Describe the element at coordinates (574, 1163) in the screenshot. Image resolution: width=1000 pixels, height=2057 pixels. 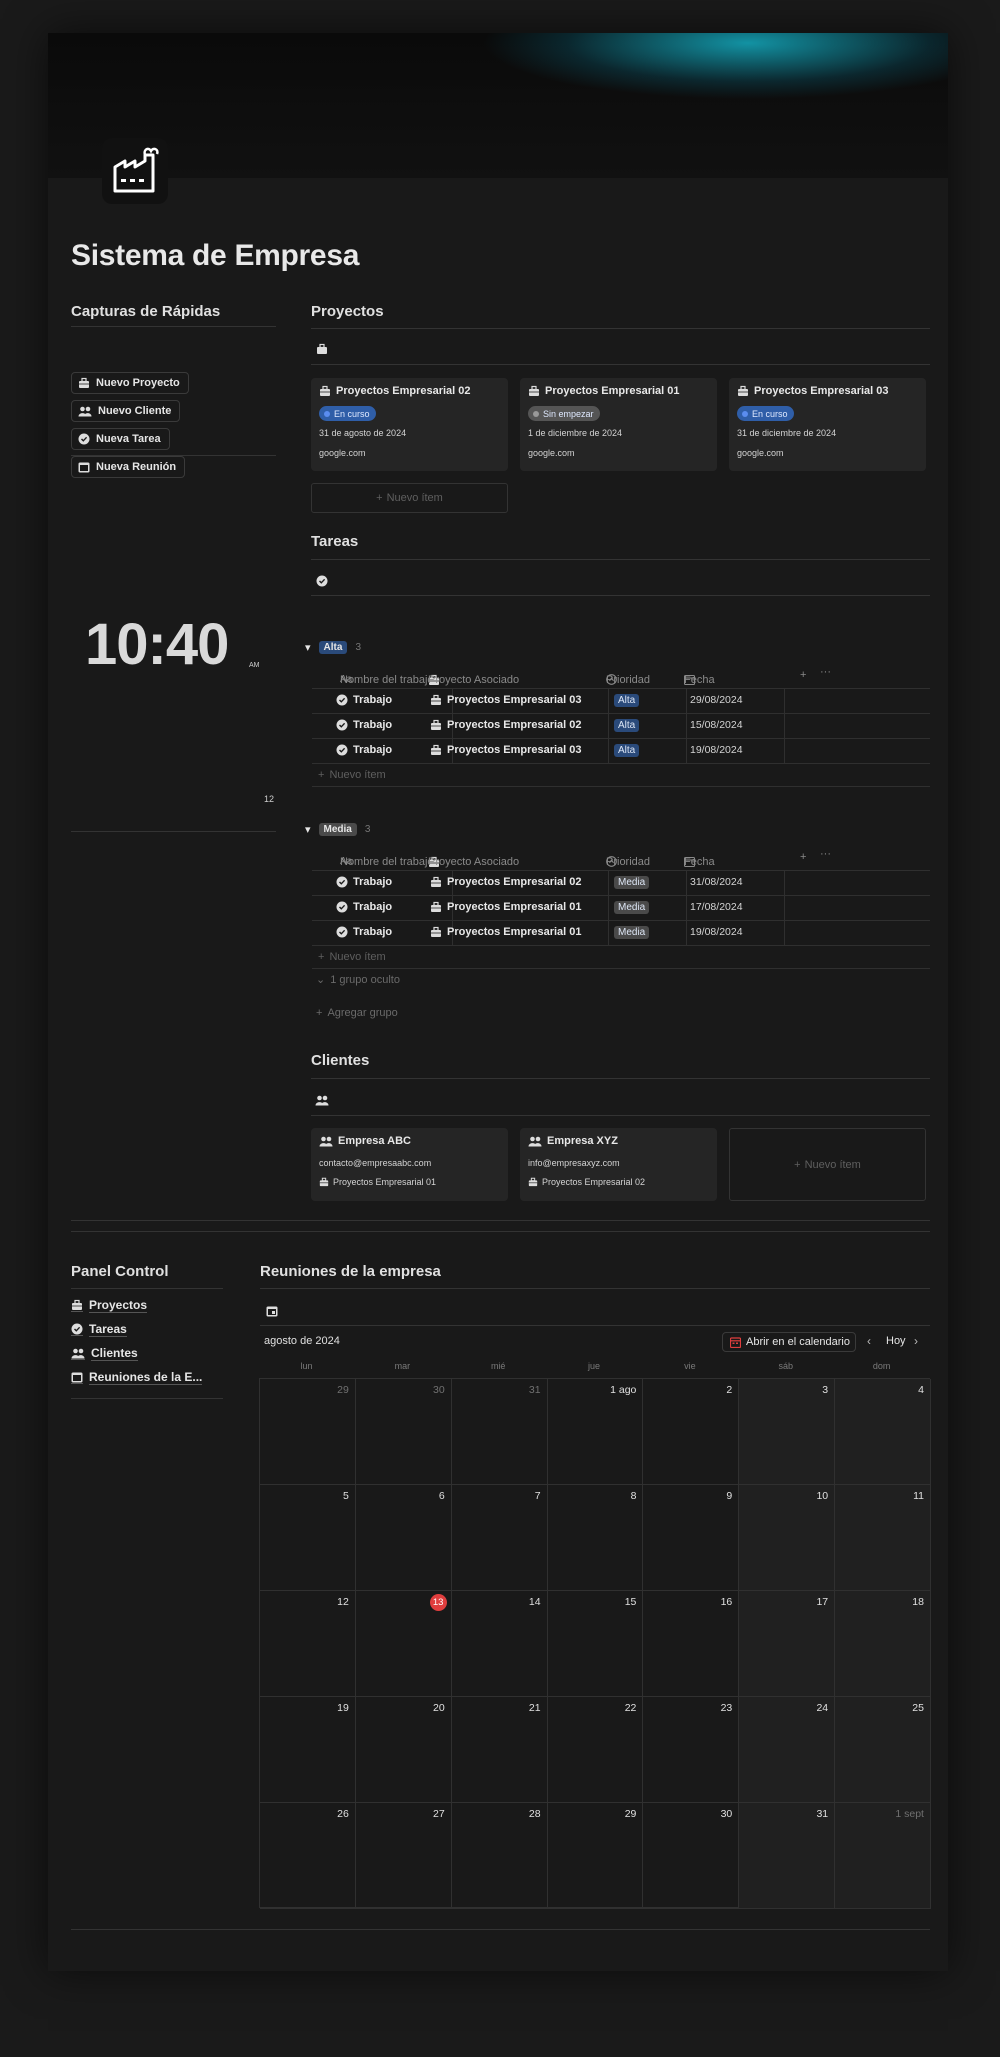
I see `client-email: info@empresaxyz.com` at that location.